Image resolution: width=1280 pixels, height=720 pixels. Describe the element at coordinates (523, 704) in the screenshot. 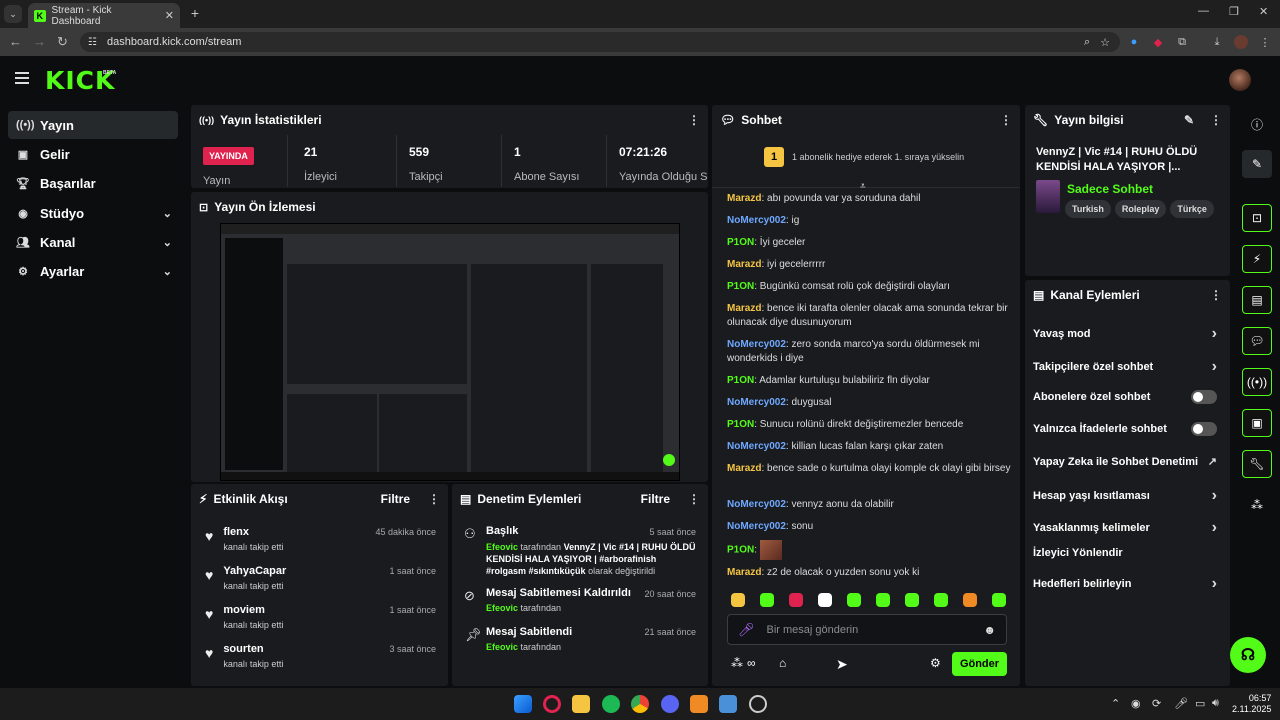

I see `windows-start-icon` at that location.